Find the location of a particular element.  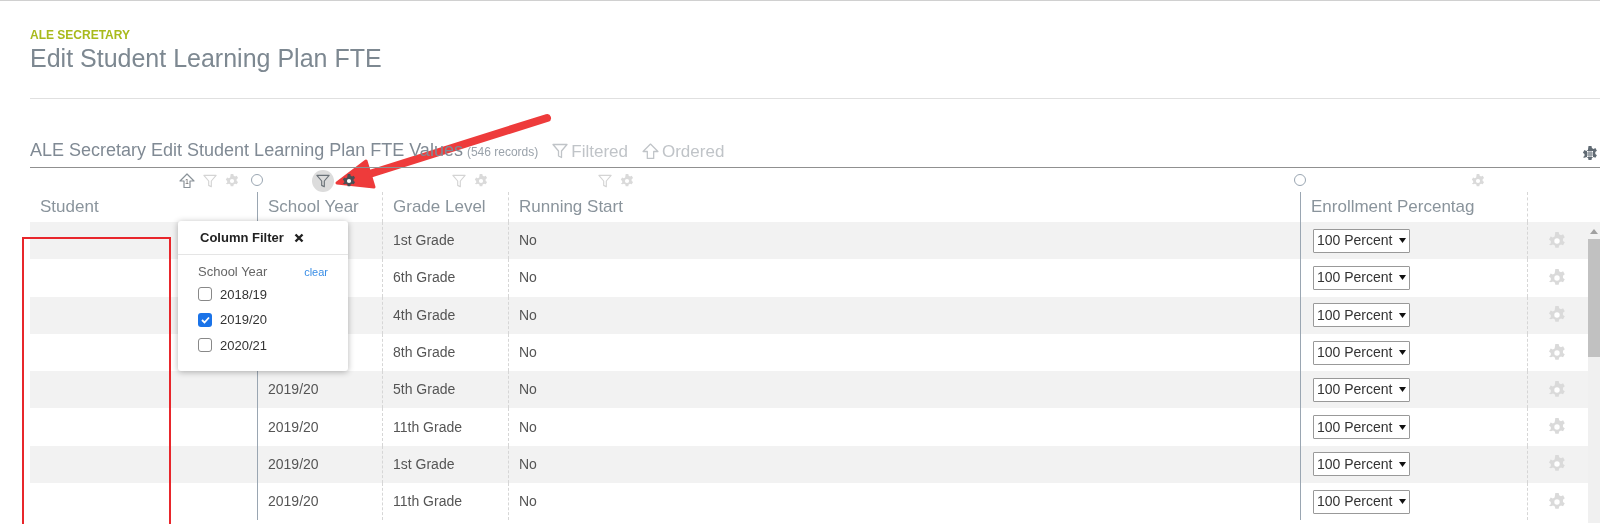

table-cell-text: 4th Grade is located at coordinates (424, 315).